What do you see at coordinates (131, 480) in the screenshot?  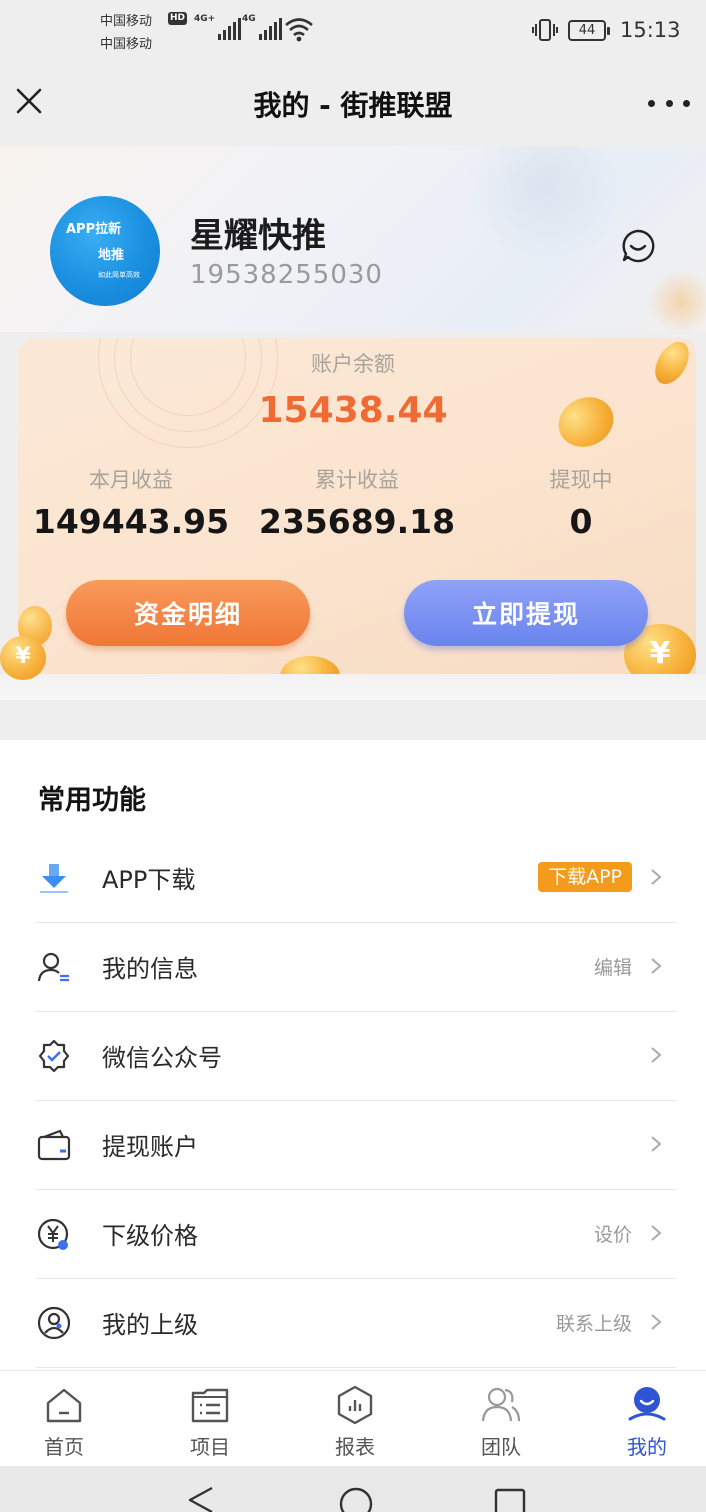 I see `stat-label-month: 本月收益` at bounding box center [131, 480].